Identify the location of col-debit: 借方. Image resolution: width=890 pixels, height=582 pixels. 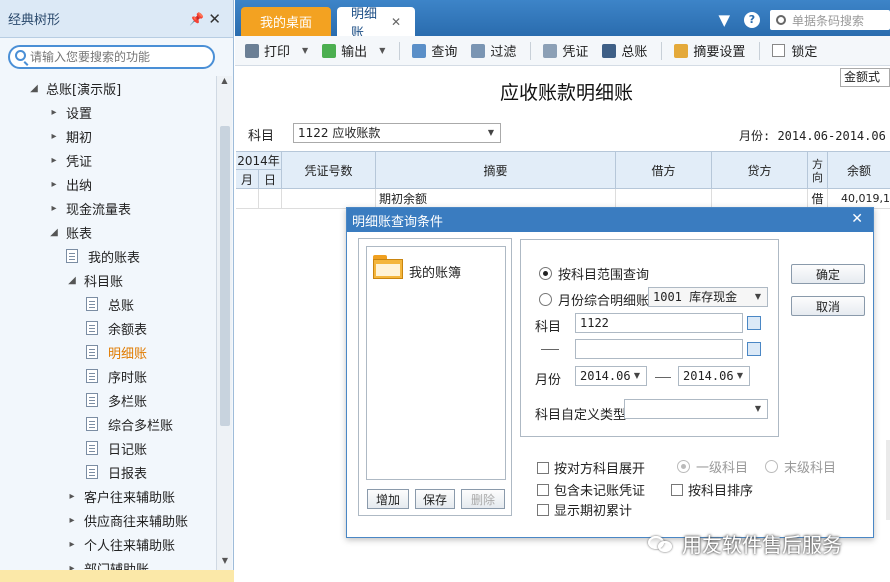
(664, 170).